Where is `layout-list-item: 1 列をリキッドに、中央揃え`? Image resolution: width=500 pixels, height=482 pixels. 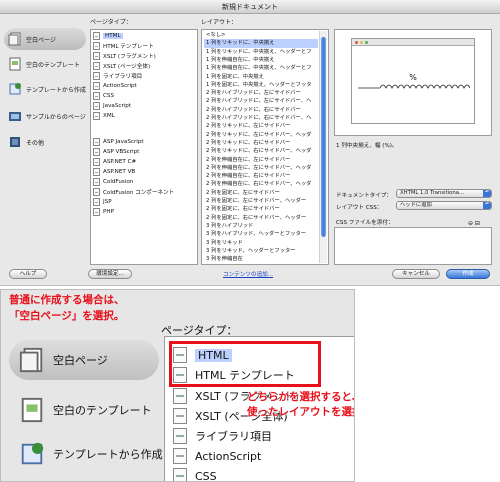
layout-list-item: 1 列をリキッドに、中央揃え is located at coordinates (261, 43).